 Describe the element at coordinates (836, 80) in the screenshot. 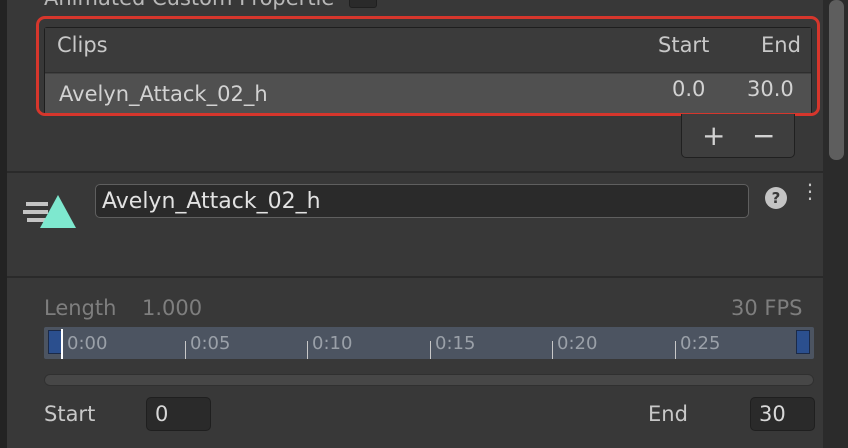

I see `scrollbar-thumb` at that location.